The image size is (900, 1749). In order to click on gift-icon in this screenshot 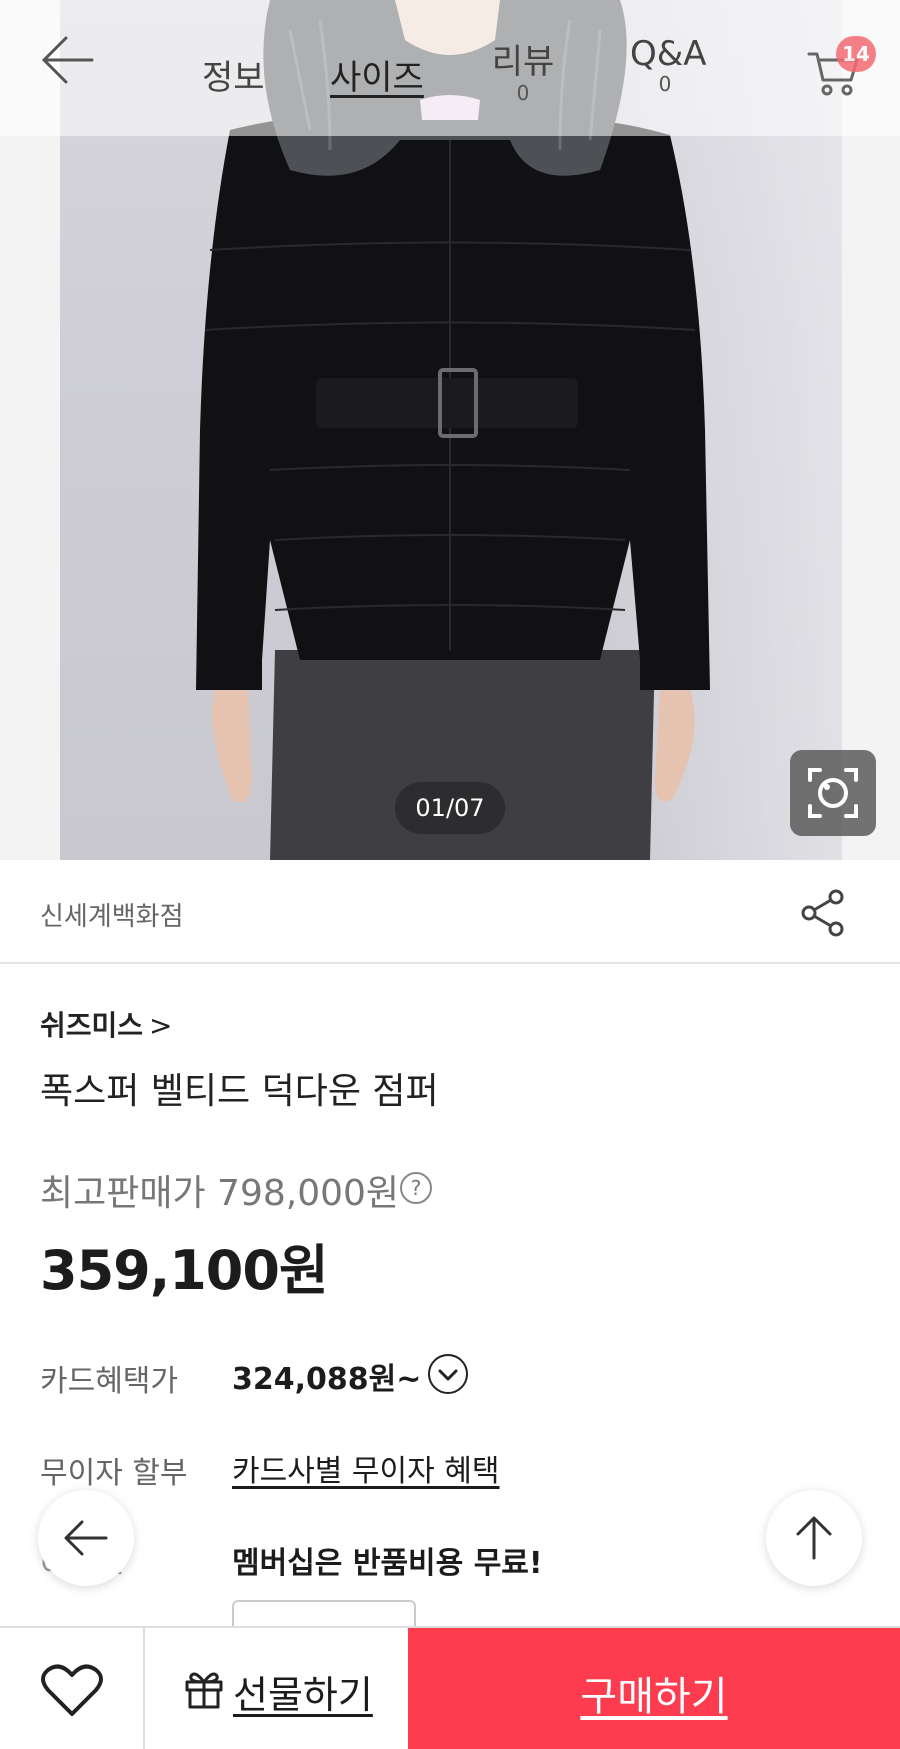, I will do `click(204, 1690)`.